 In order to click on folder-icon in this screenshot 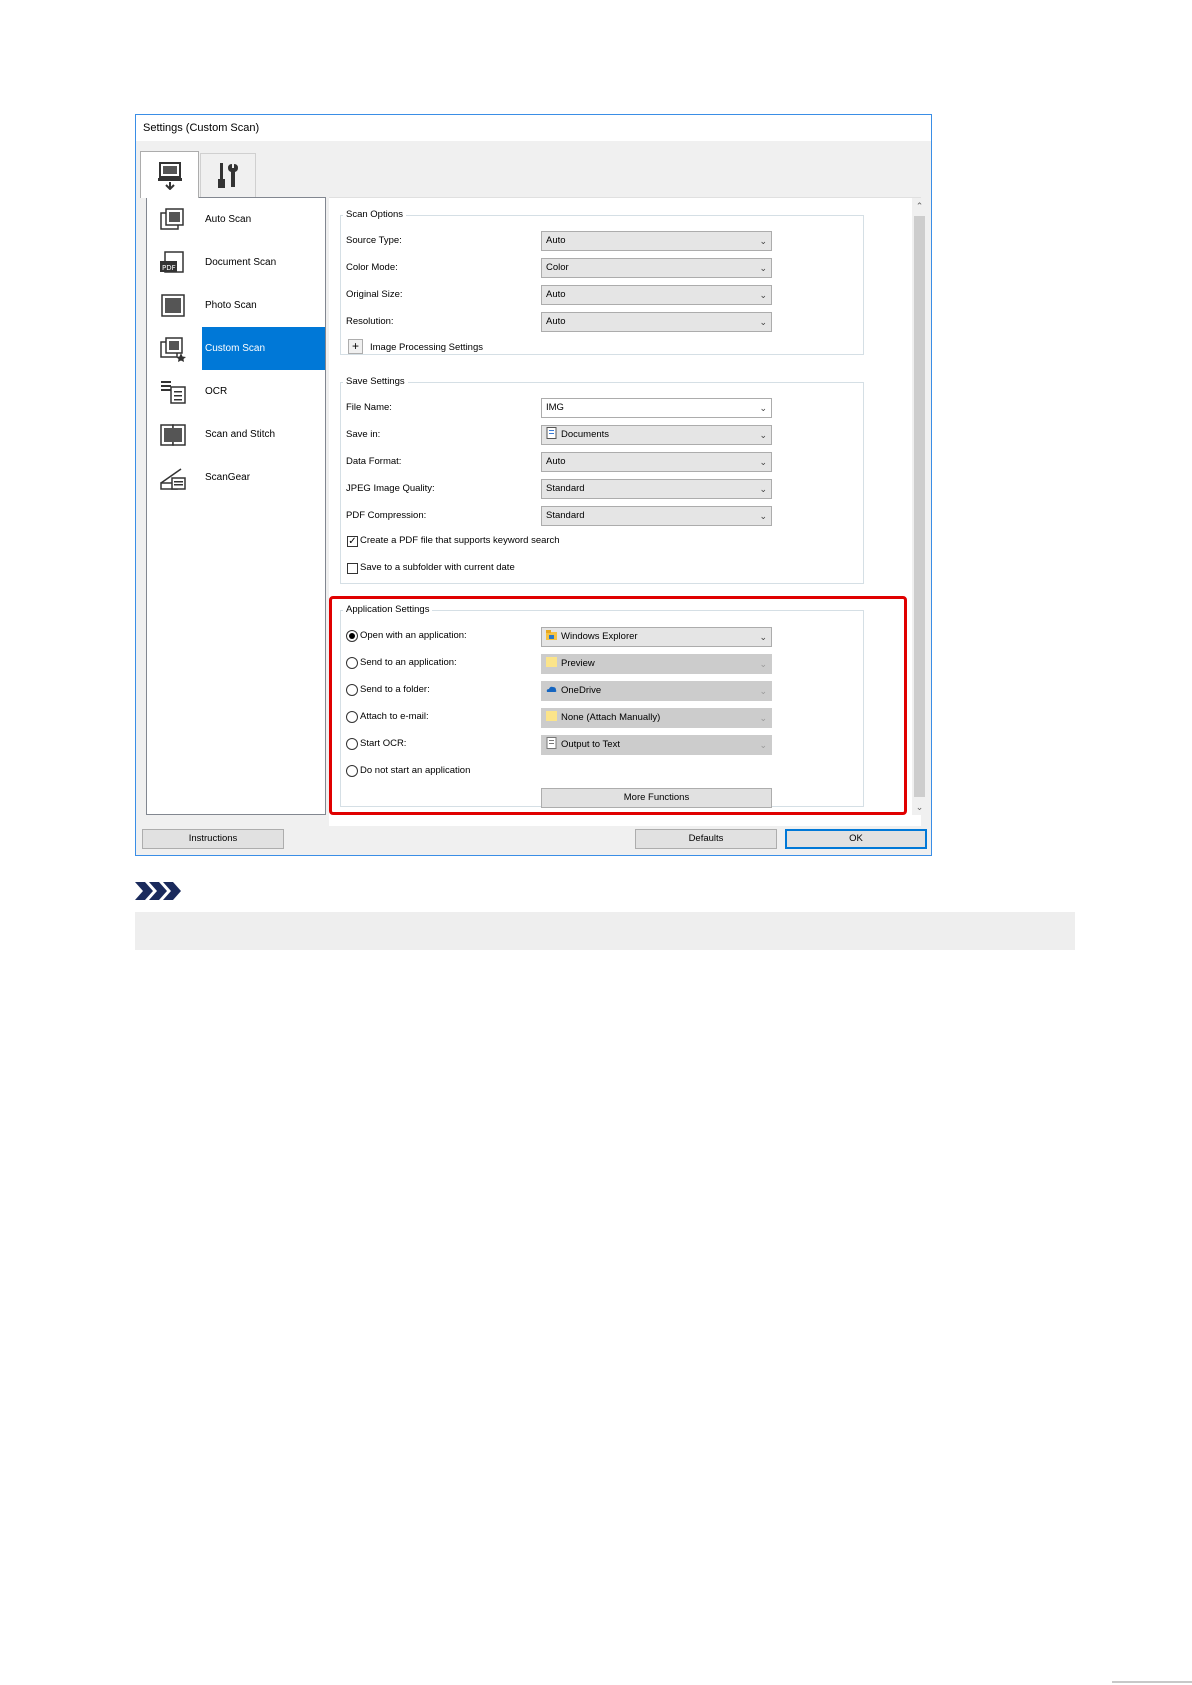, I will do `click(551, 716)`.